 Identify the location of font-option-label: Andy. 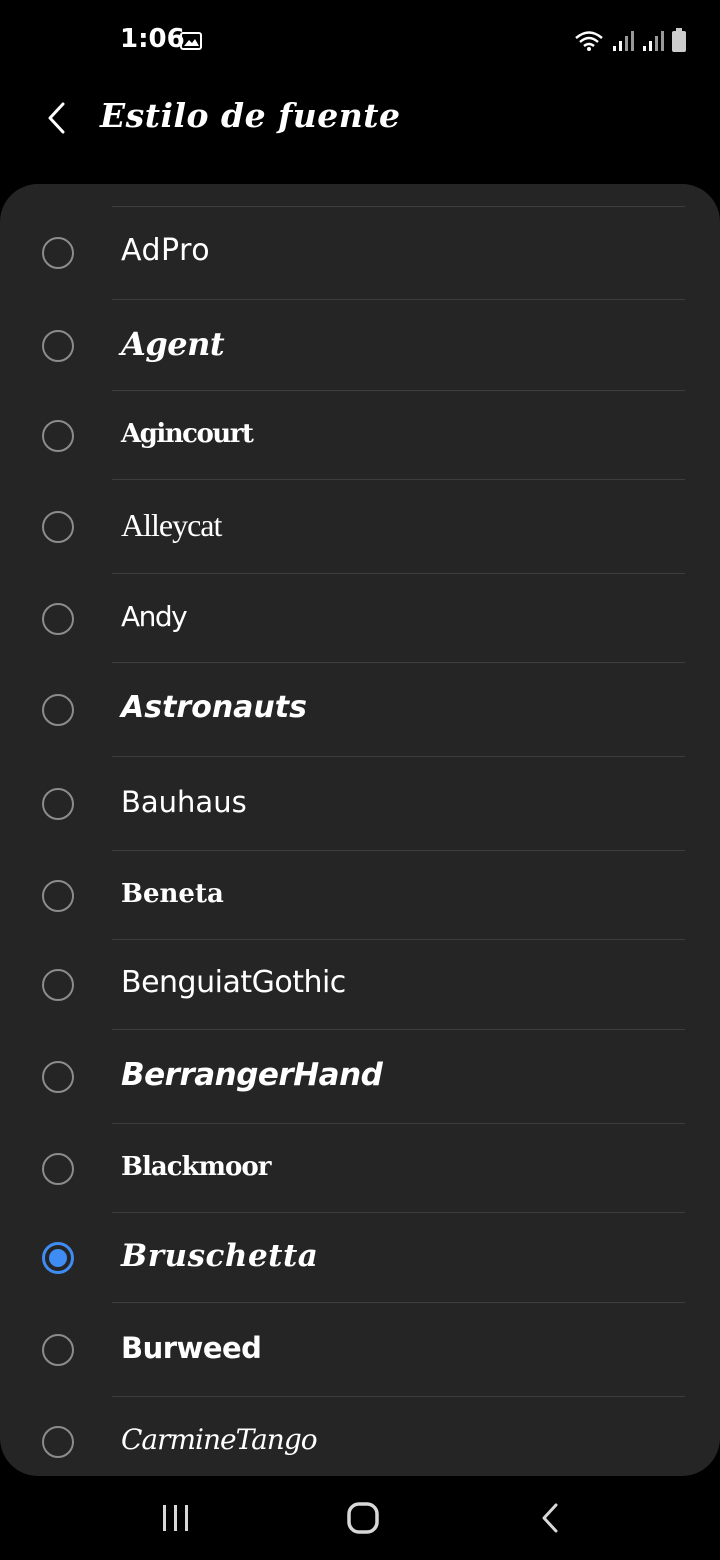
(154, 616).